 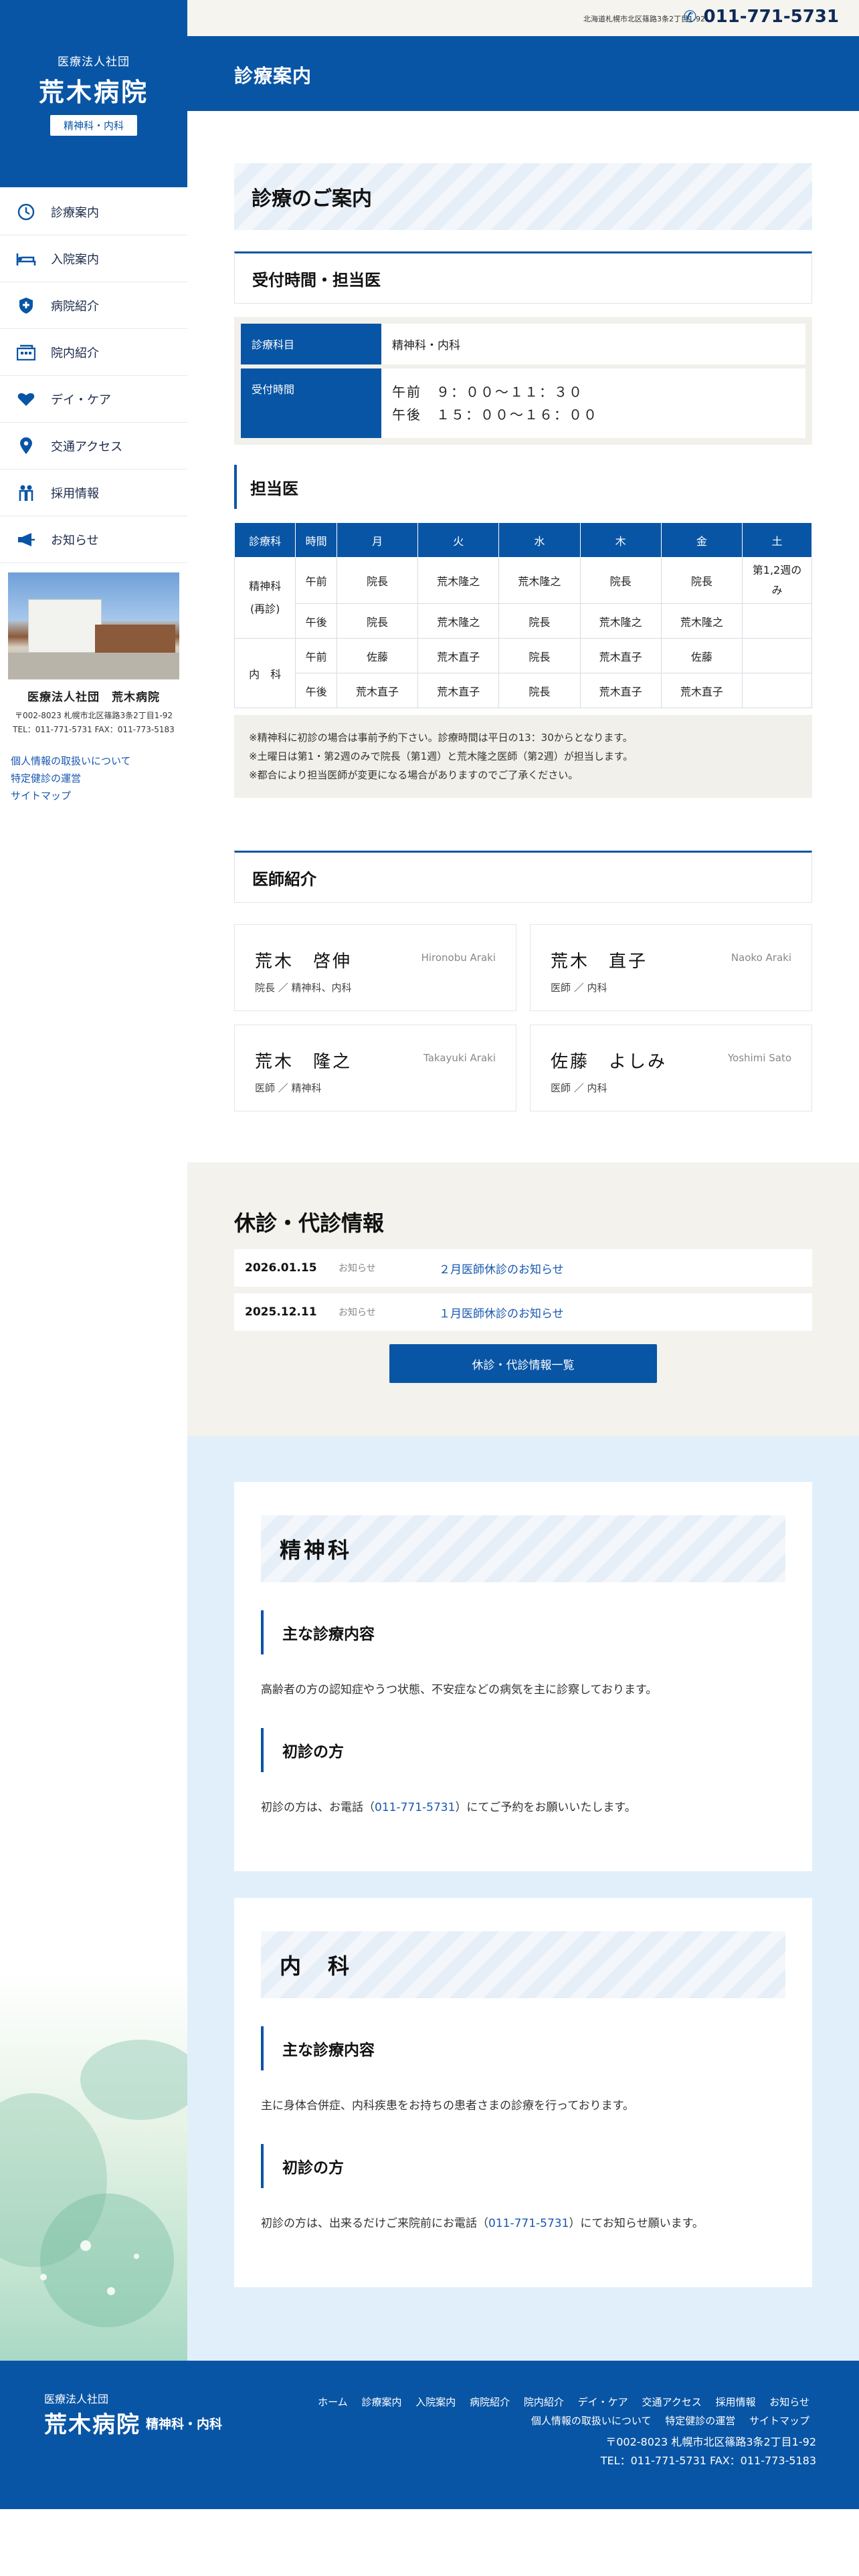 I want to click on top-bar: 北海道札幌市北区篠路3条2丁目1-92 ✆ 011-771-5731, so click(x=523, y=18).